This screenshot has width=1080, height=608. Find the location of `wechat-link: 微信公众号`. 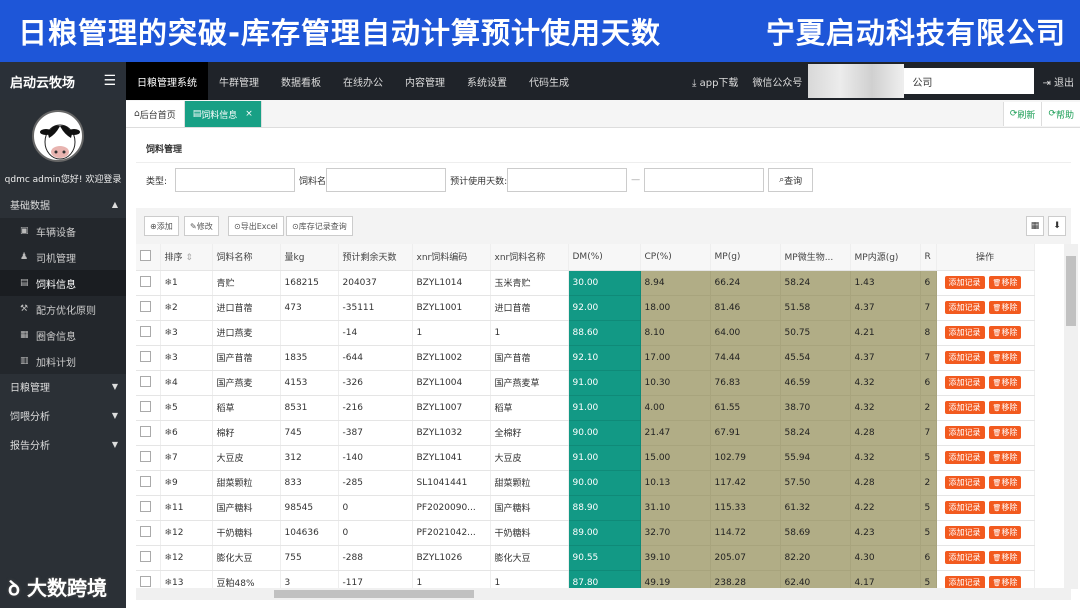

wechat-link: 微信公众号 is located at coordinates (777, 81).